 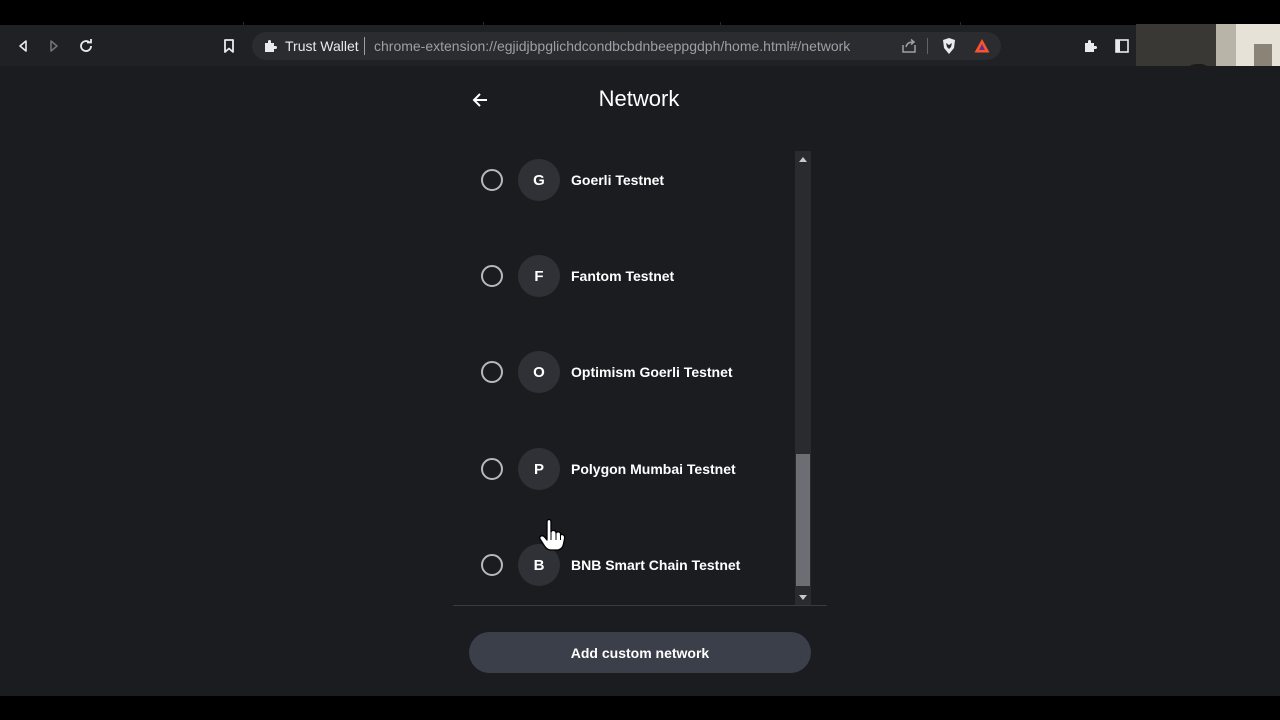 I want to click on site-name: Trust Wallet, so click(x=322, y=46).